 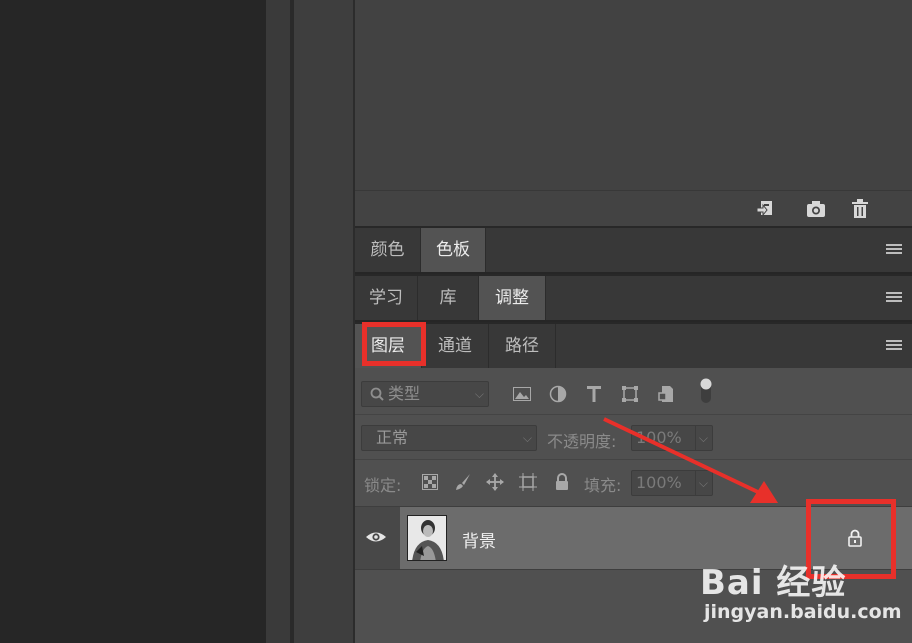 I want to click on lock-artboard-icon, so click(x=528, y=482).